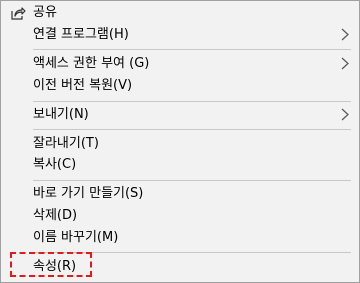 The image size is (360, 283). Describe the element at coordinates (91, 63) in the screenshot. I see `menu-item-label: 액세스 권한 부여 (G)` at that location.